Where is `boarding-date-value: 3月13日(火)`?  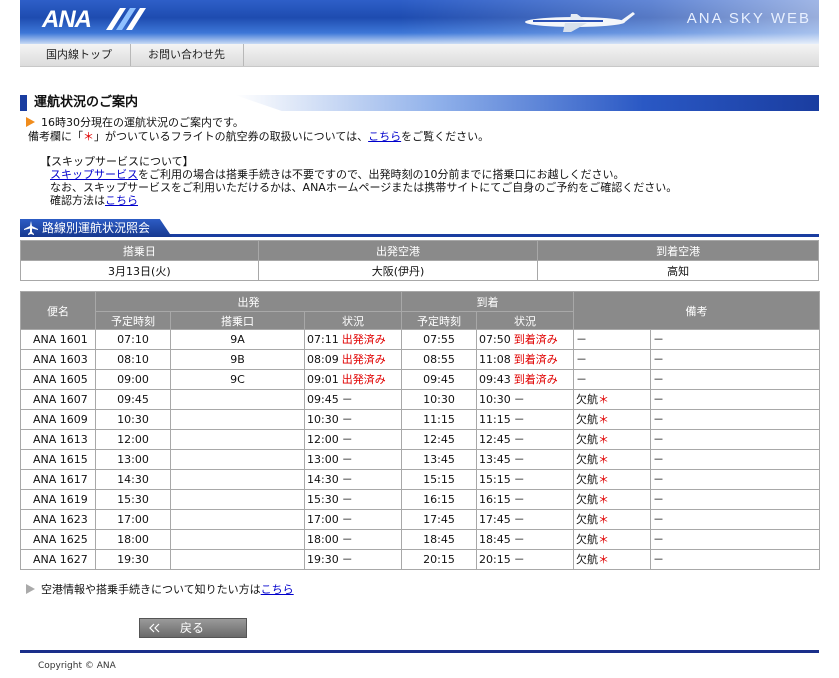
boarding-date-value: 3月13日(火) is located at coordinates (139, 270).